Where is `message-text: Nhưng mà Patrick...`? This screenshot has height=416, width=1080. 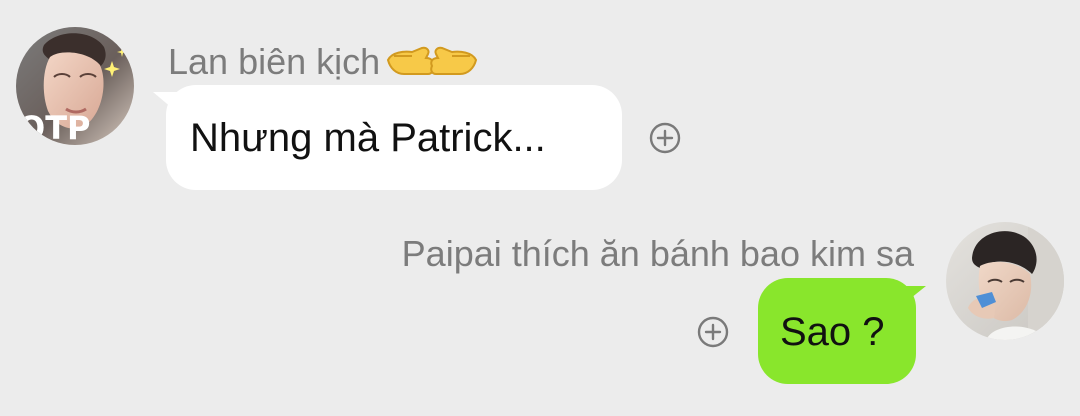 message-text: Nhưng mà Patrick... is located at coordinates (368, 138).